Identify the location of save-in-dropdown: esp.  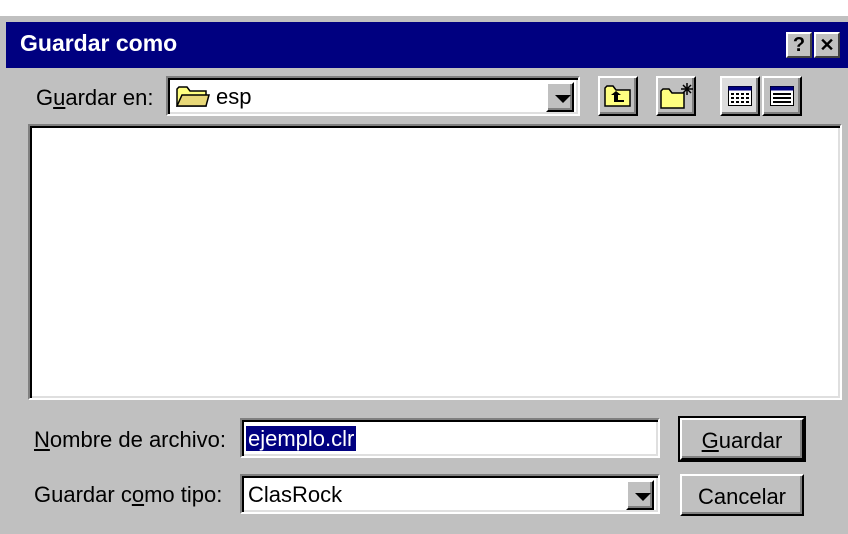
(373, 96).